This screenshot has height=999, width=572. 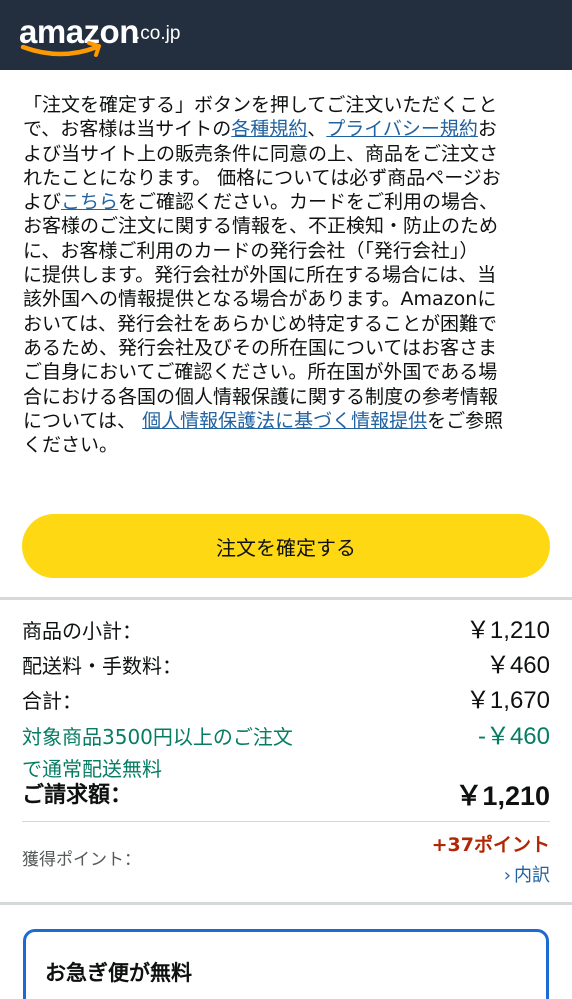 What do you see at coordinates (308, 202) in the screenshot?
I see `terms-text: をご確認ください。カードをご利用の場合、` at bounding box center [308, 202].